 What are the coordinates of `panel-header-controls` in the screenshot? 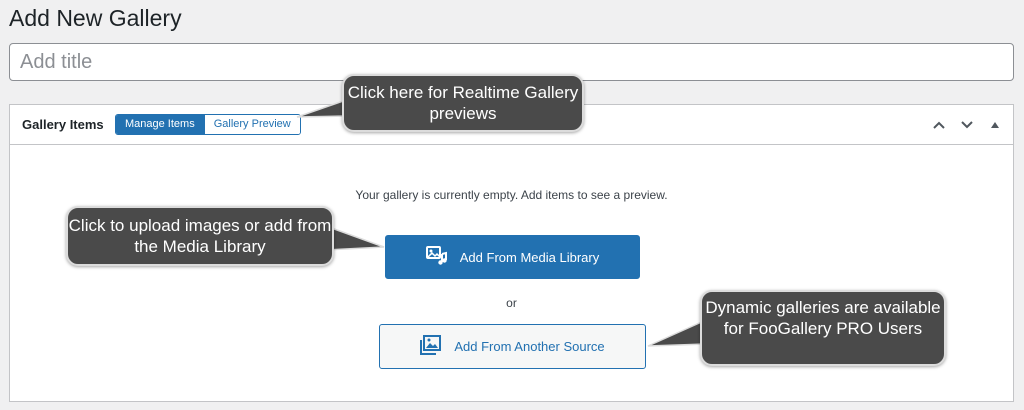 It's located at (967, 125).